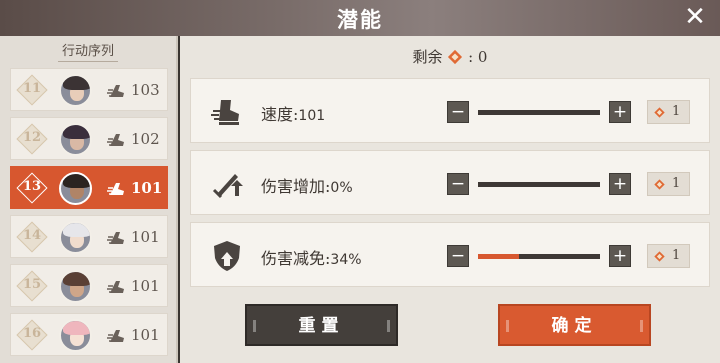 This screenshot has width=720, height=363. I want to click on sword-up-icon, so click(227, 184).